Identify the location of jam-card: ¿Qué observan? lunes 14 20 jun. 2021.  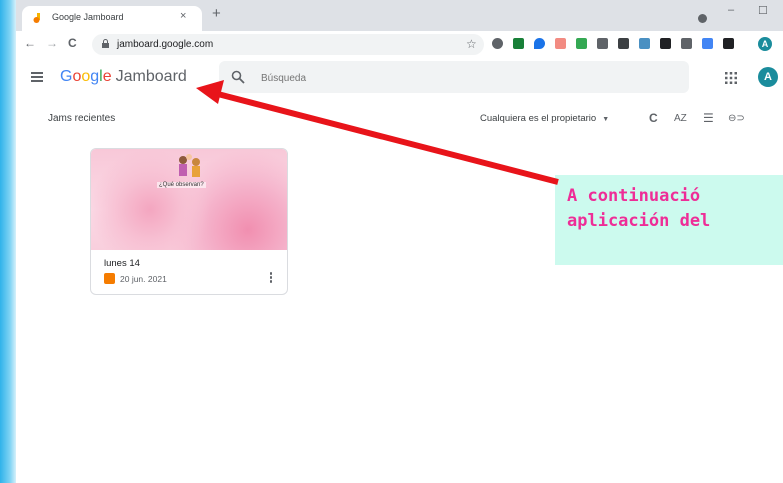
(189, 221).